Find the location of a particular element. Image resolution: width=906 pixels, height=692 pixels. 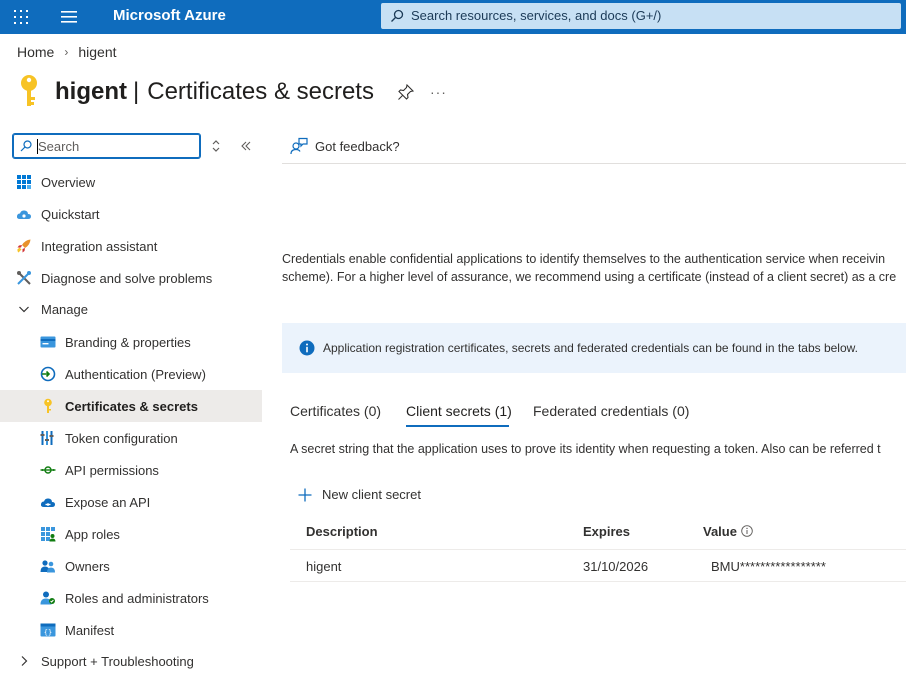

breadcrumb-chevron-icon: › is located at coordinates (66, 52).